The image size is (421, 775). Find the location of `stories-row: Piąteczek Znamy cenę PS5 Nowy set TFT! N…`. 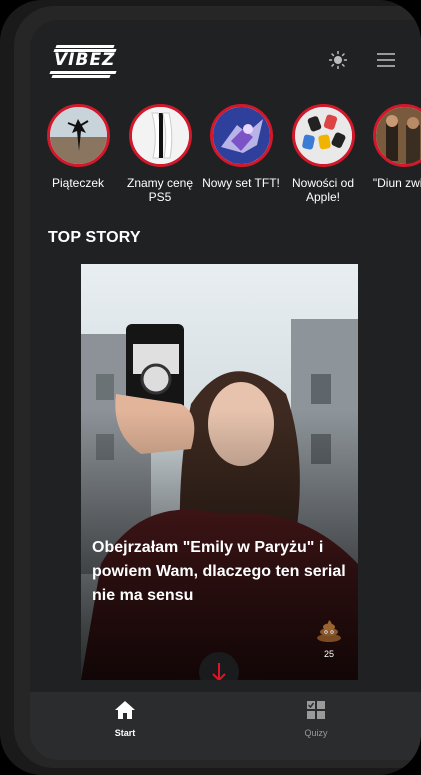

stories-row: Piąteczek Znamy cenę PS5 Nowy set TFT! N… is located at coordinates (225, 159).